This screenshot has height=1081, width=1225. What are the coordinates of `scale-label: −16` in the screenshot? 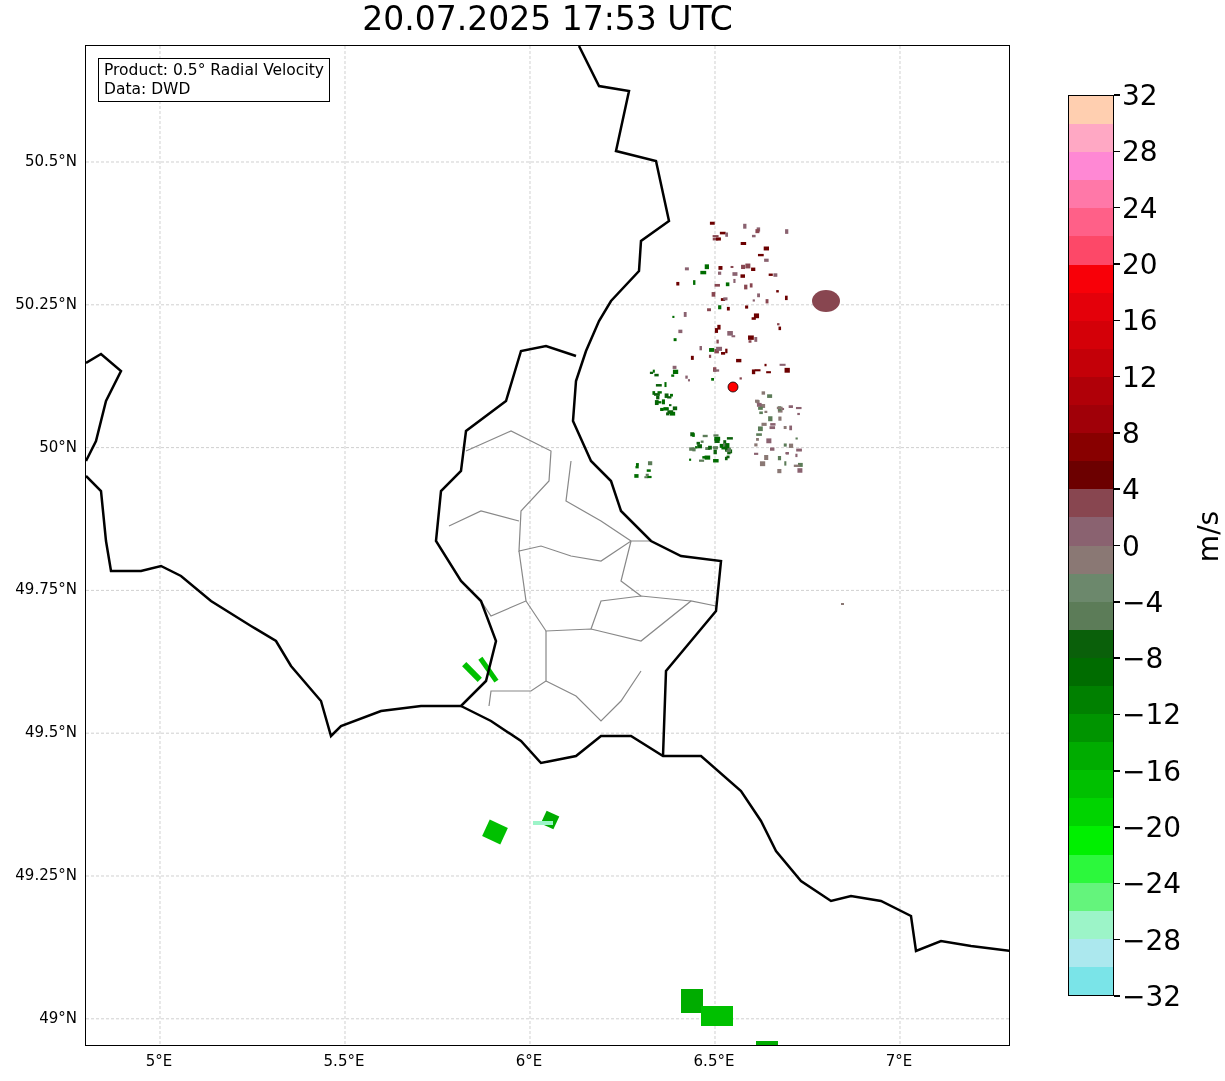 It's located at (1152, 771).